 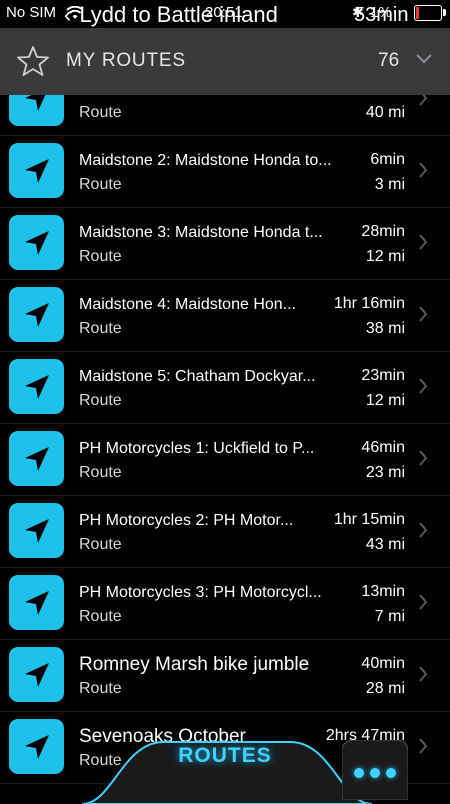 What do you see at coordinates (389, 60) in the screenshot?
I see `route-count: 76` at bounding box center [389, 60].